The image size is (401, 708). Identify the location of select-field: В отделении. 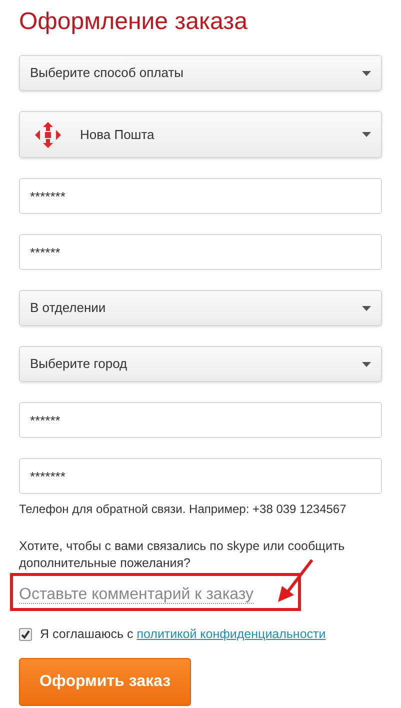
(200, 308).